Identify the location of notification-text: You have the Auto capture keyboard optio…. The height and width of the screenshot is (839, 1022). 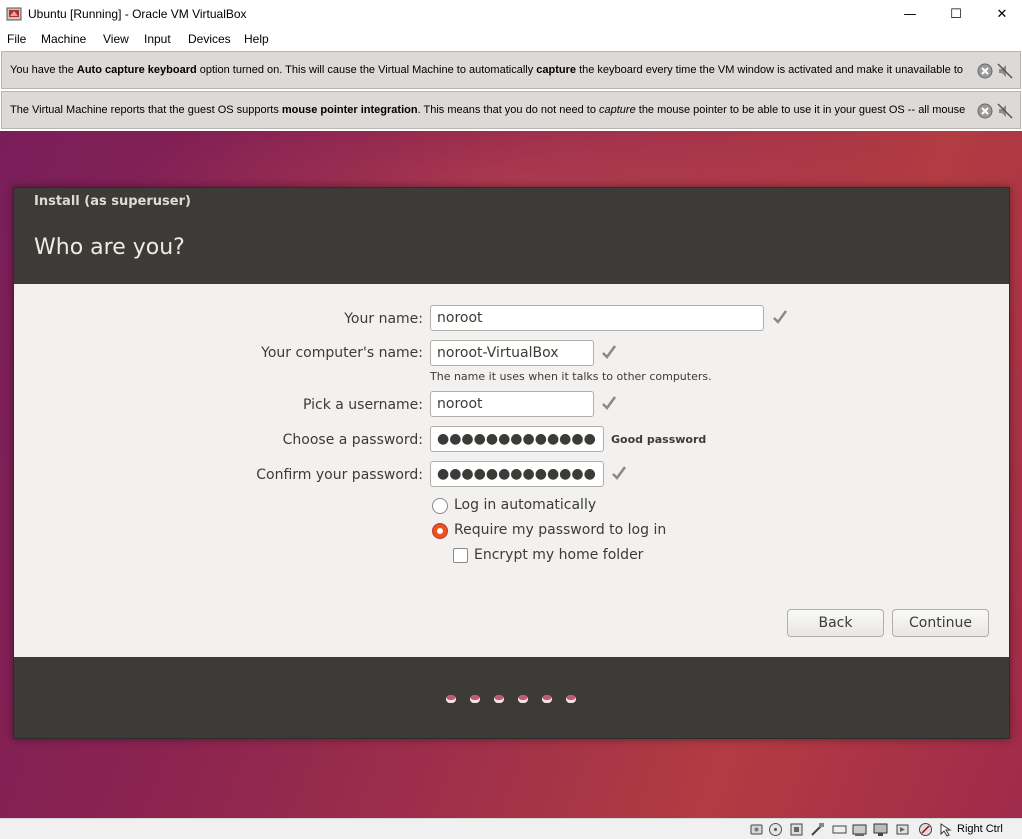
(490, 70).